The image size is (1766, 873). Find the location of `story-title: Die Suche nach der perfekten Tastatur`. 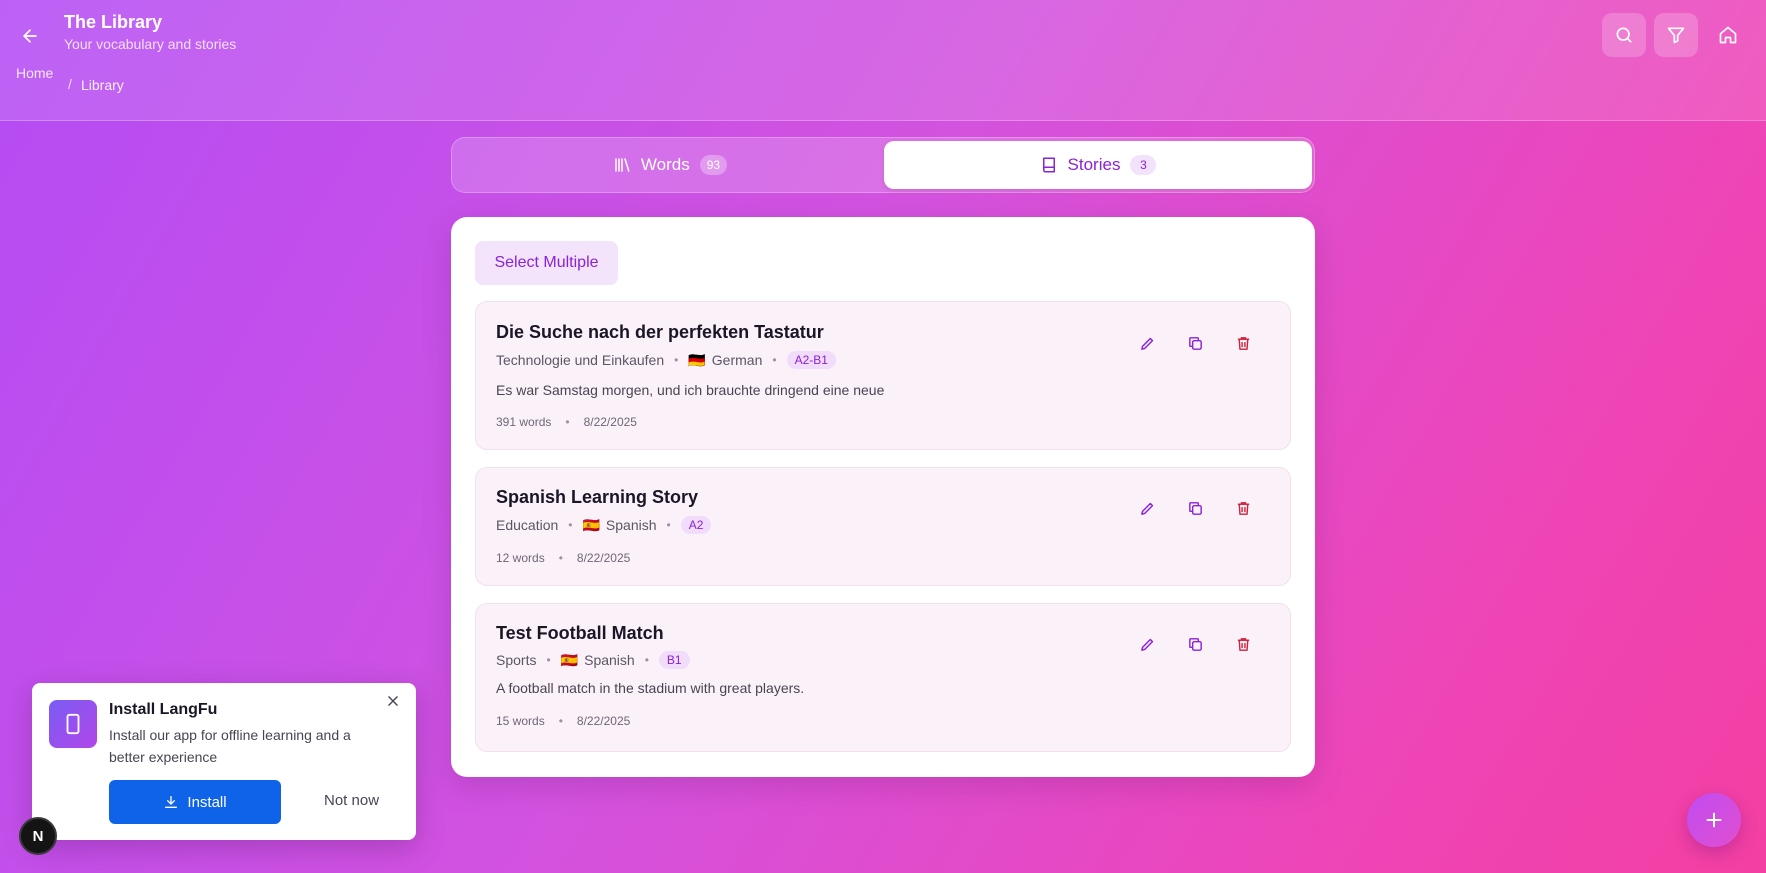

story-title: Die Suche nach der perfekten Tastatur is located at coordinates (660, 332).